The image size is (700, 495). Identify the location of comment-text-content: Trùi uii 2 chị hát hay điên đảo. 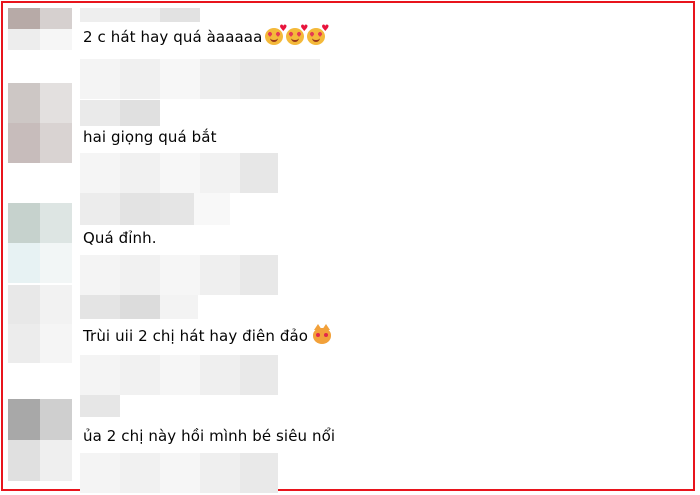
(196, 336).